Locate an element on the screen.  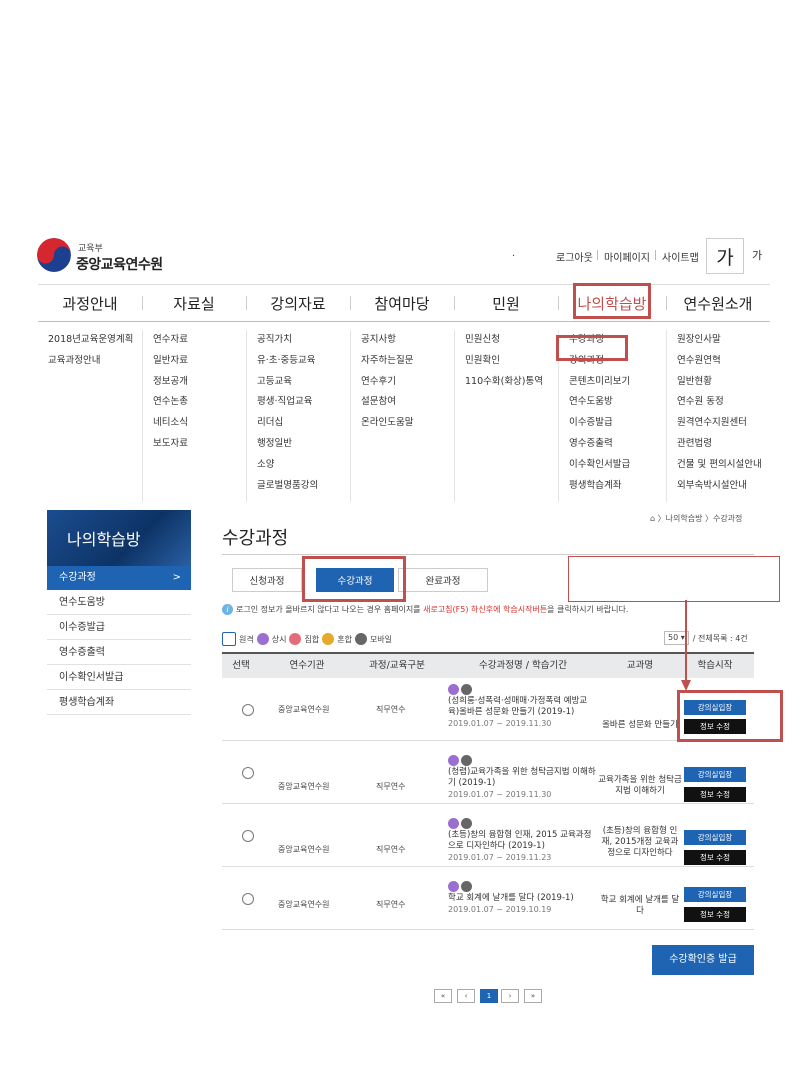
mega-menu-link: 이수증발급 is located at coordinates (611, 423).